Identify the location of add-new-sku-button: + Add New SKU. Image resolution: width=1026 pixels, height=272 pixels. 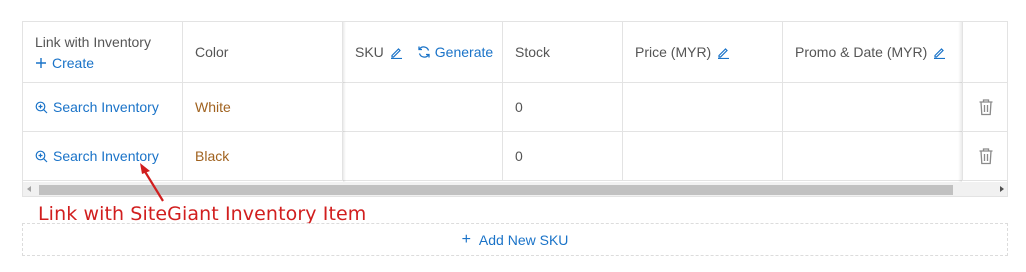
(515, 239).